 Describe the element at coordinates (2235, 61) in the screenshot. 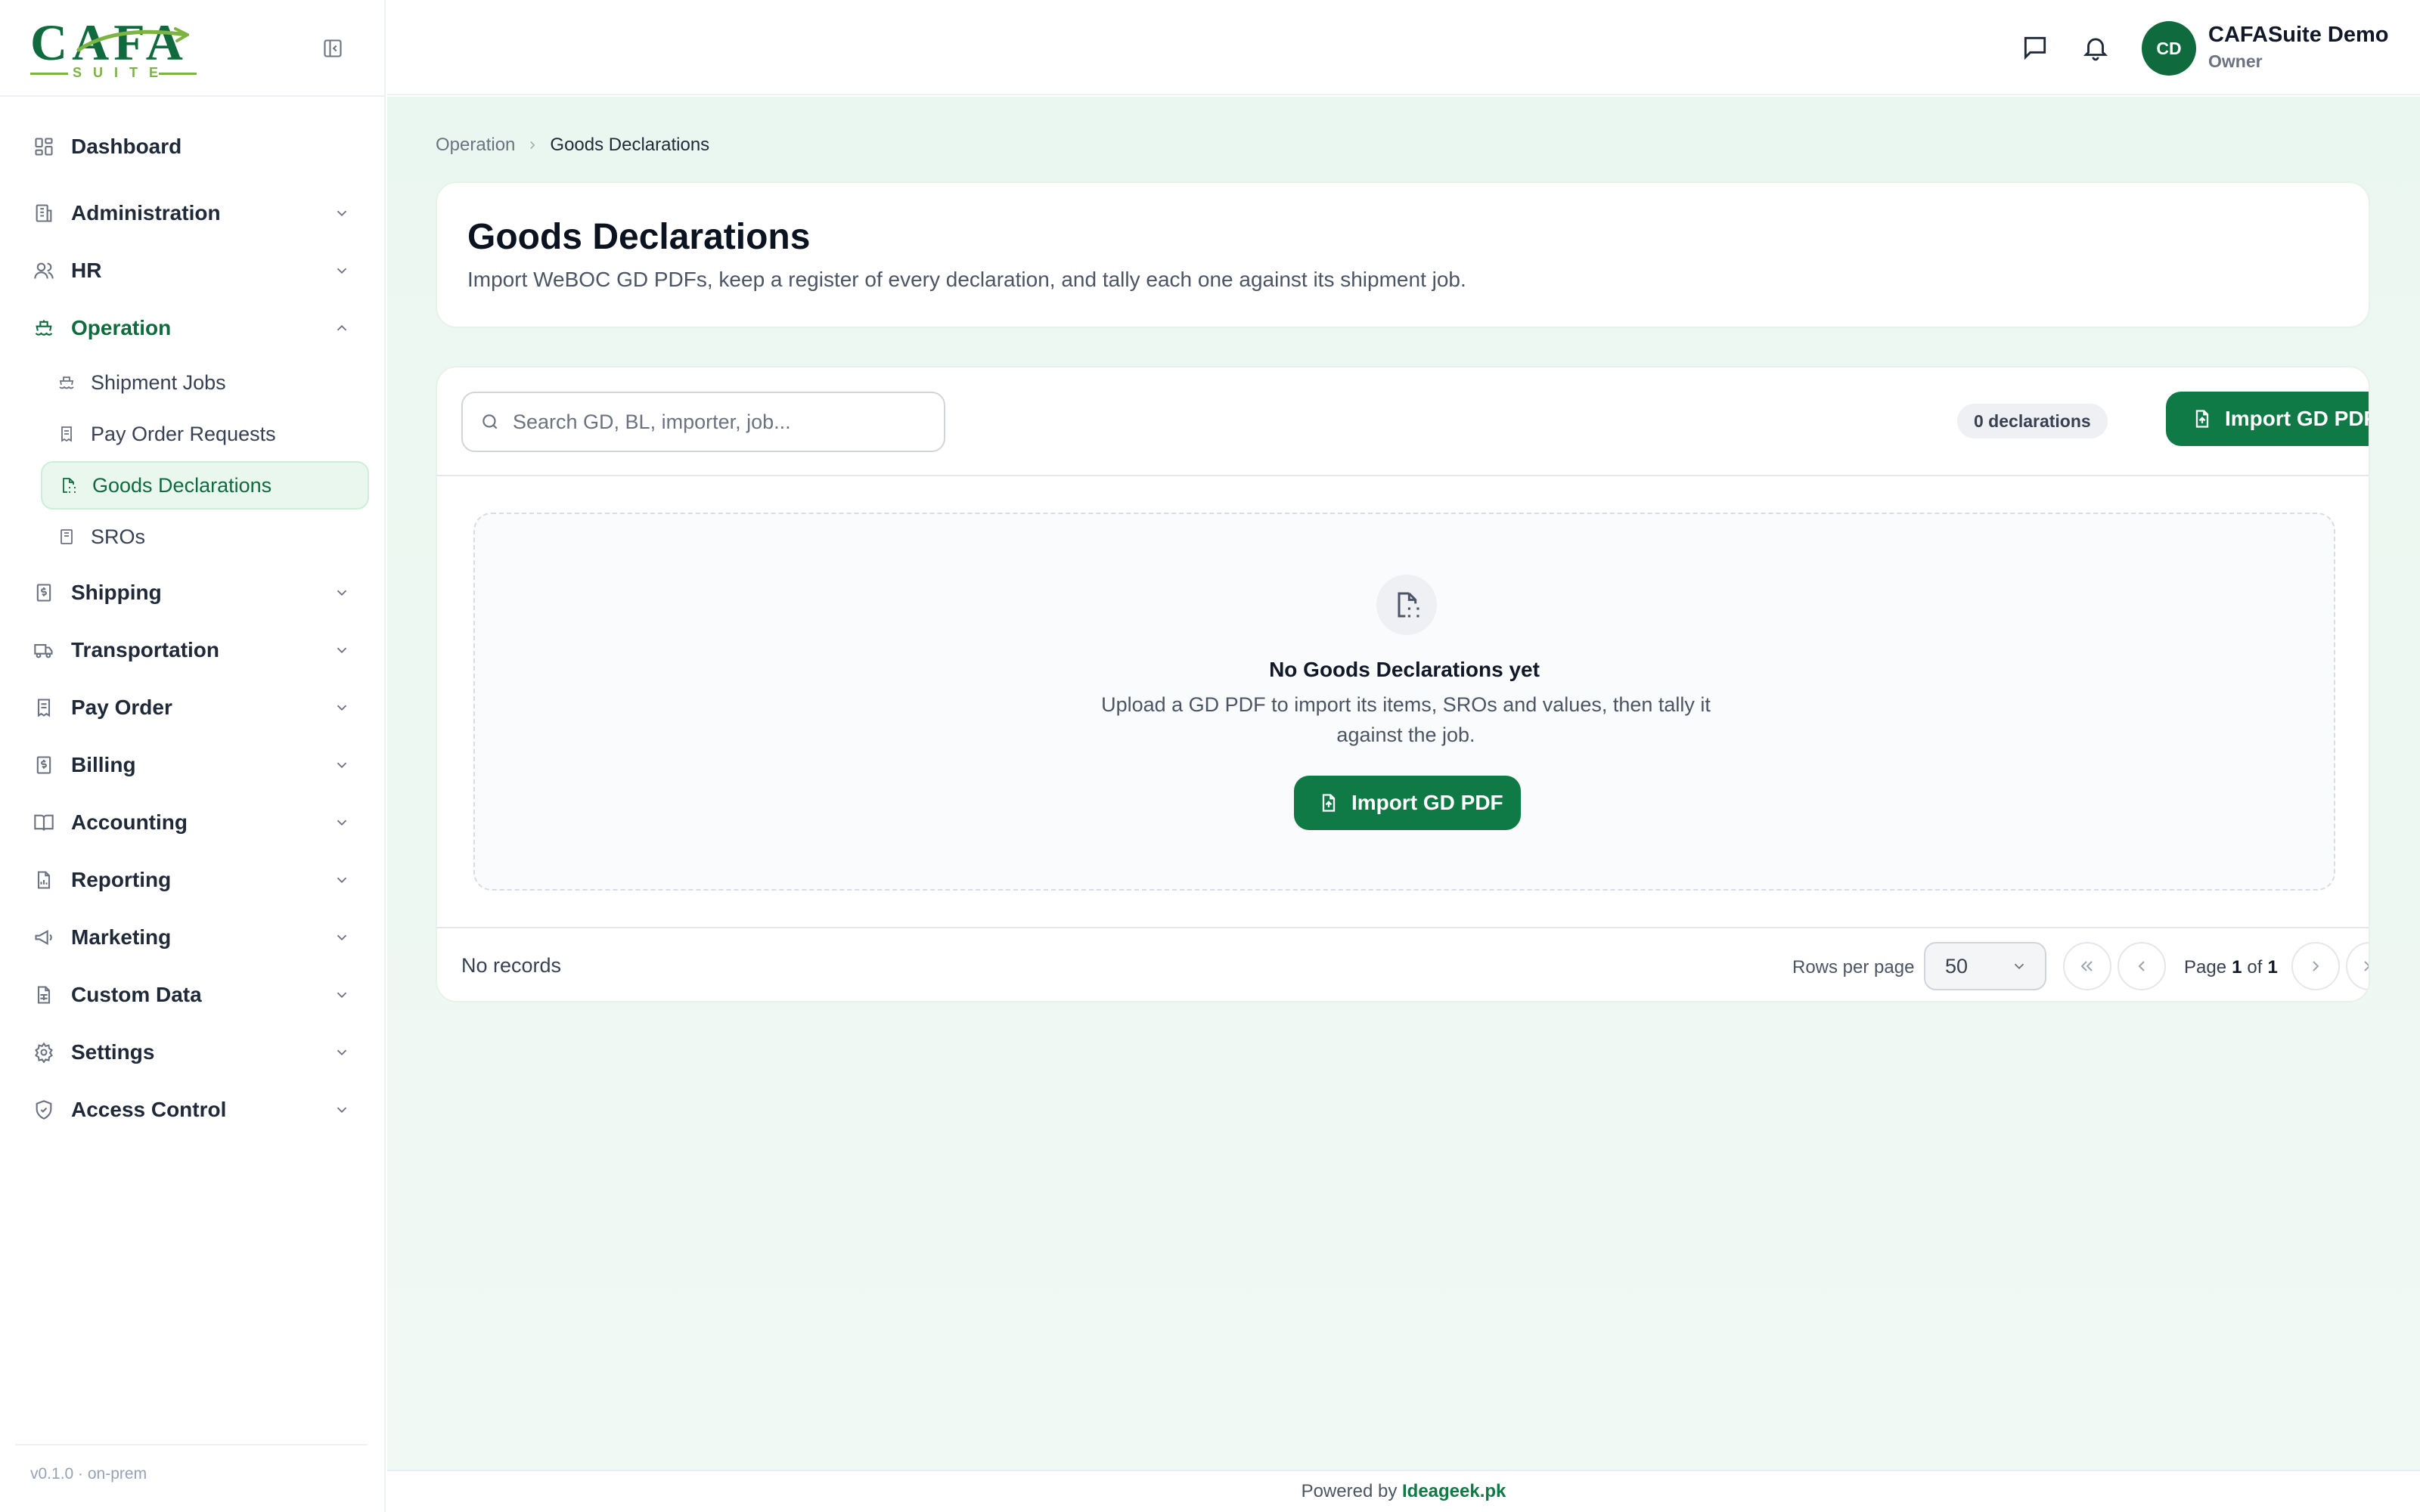

I see `user-role: Owner` at that location.